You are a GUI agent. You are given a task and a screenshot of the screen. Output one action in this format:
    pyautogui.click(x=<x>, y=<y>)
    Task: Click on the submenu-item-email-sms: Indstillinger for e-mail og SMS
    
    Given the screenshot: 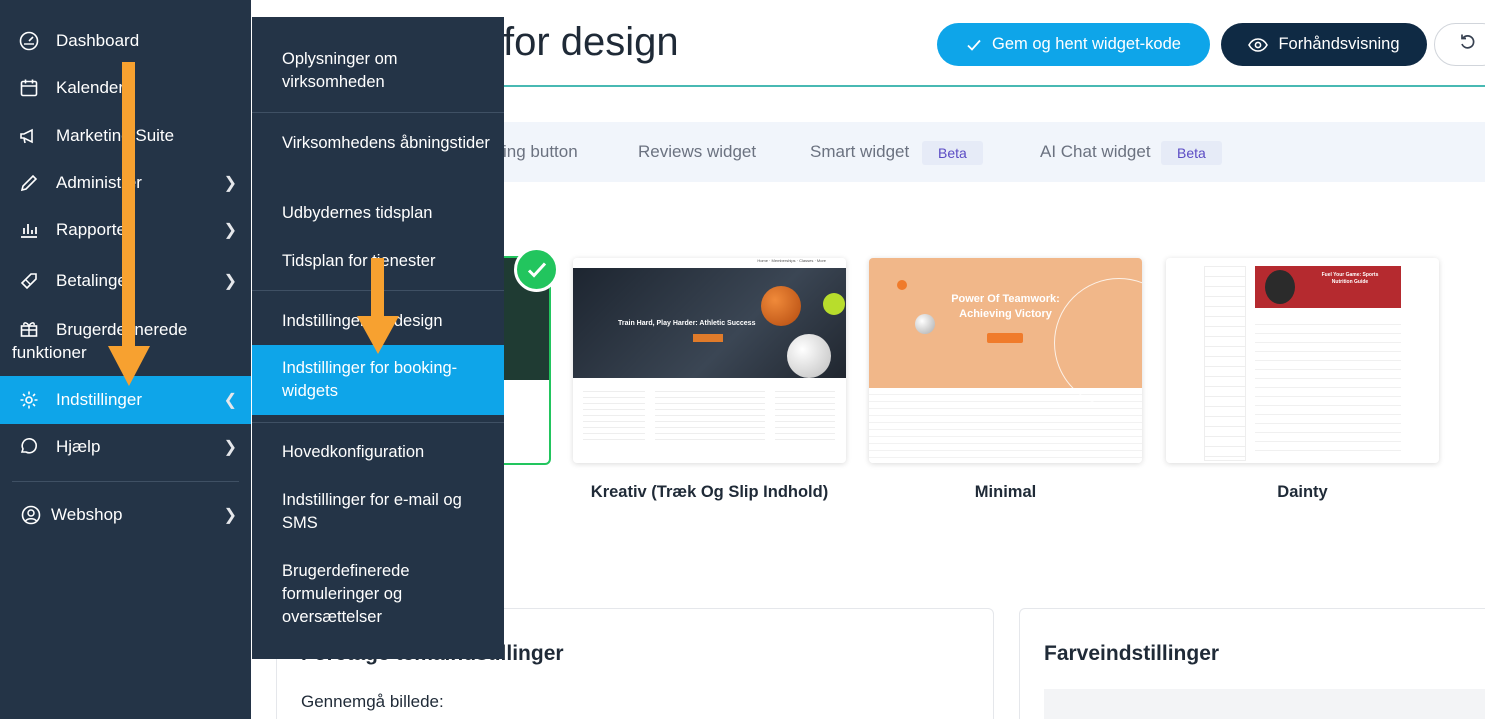 What is the action you would take?
    pyautogui.click(x=378, y=512)
    